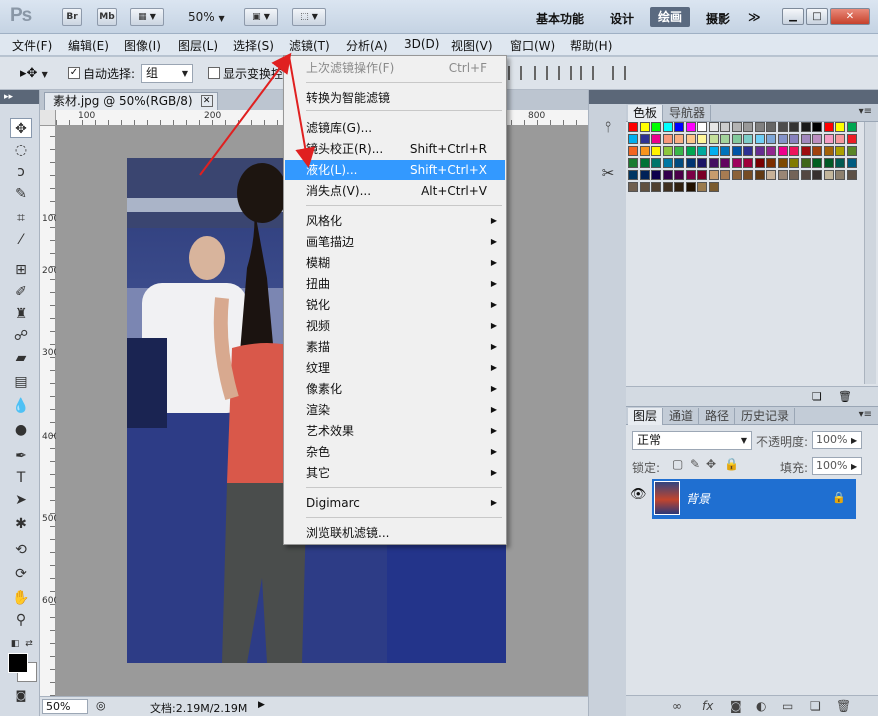 The image size is (878, 716). Describe the element at coordinates (707, 706) in the screenshot. I see `layer-style-icon: fx` at that location.